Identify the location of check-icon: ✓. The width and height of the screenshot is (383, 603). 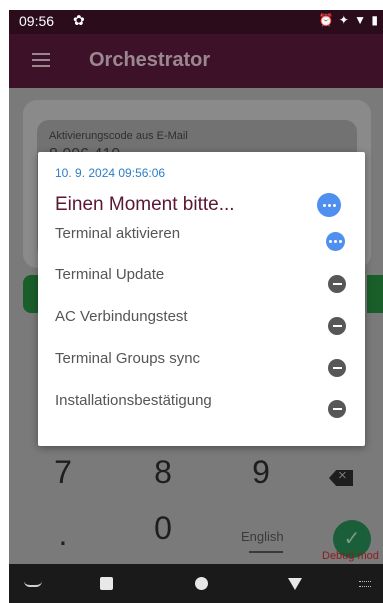
(352, 539).